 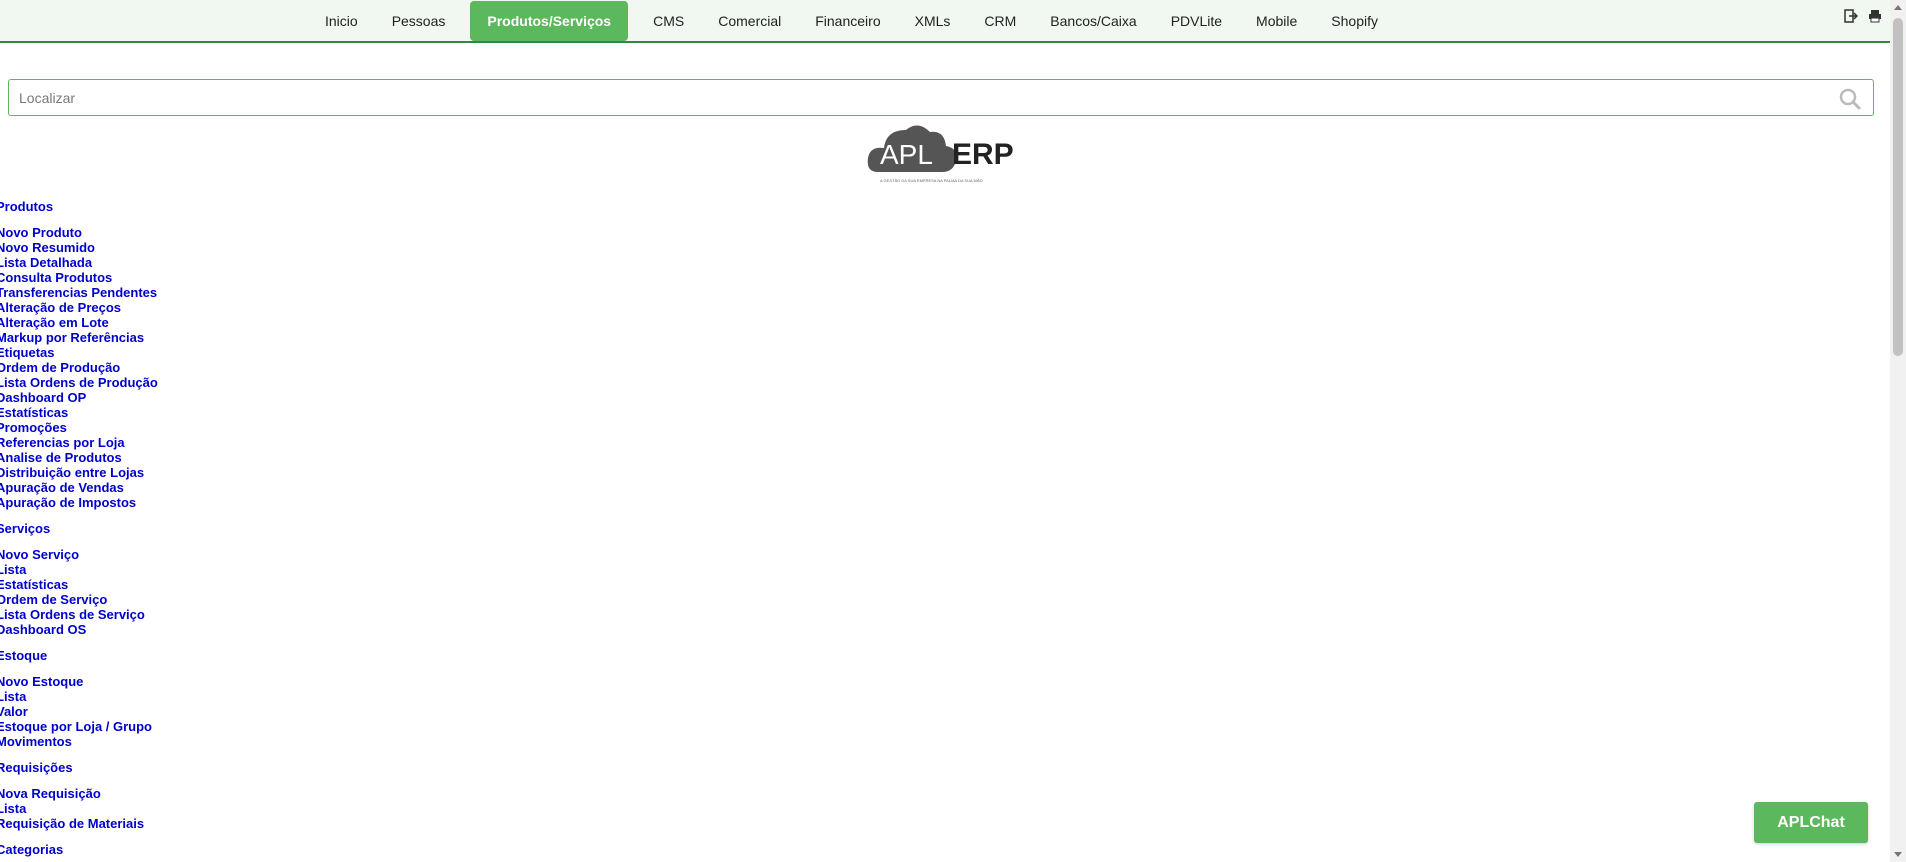 I want to click on nav-item-bancos-caixa: Bancos/Caixa, so click(x=1093, y=21).